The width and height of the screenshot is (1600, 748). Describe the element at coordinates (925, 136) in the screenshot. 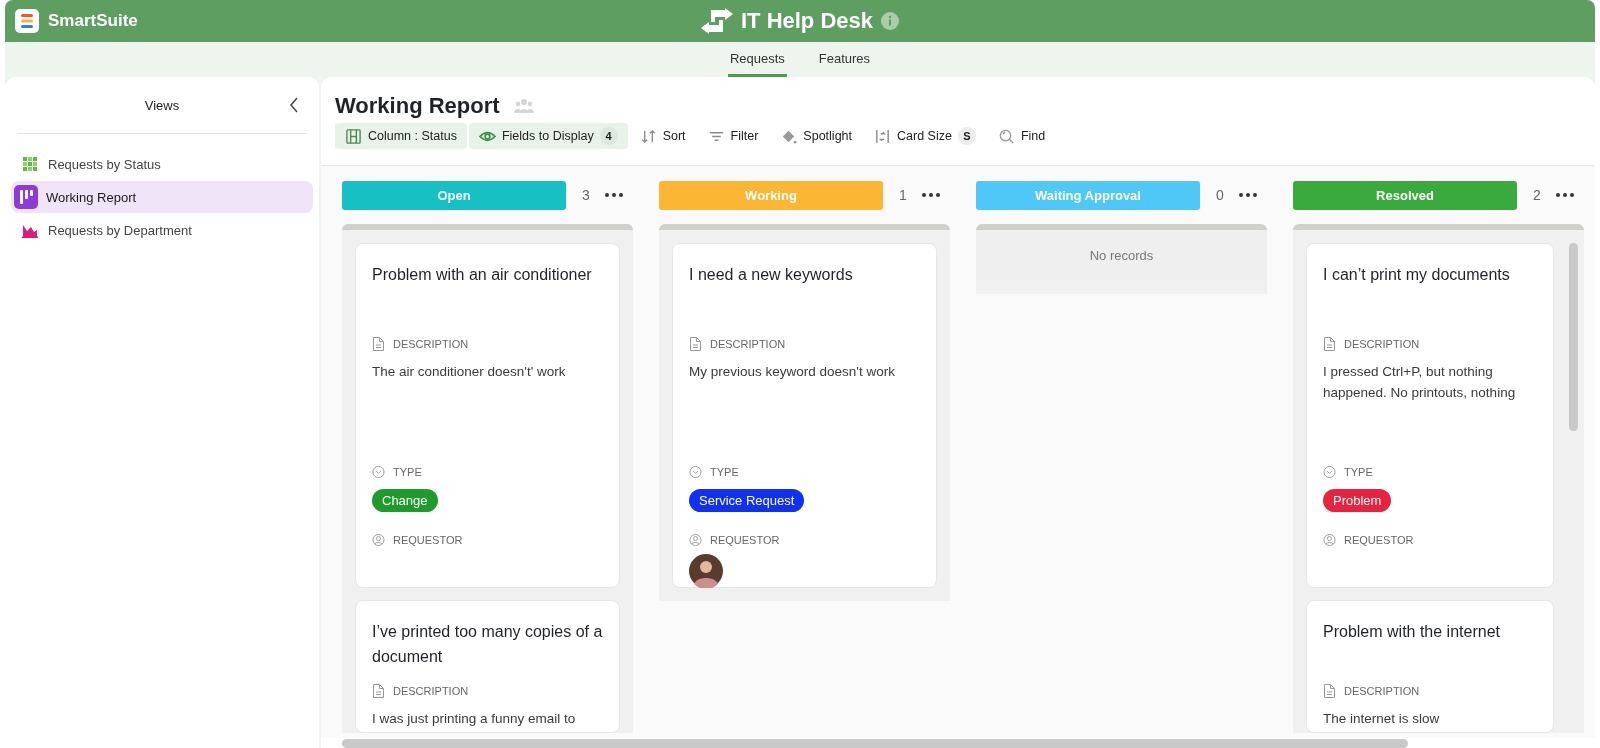

I see `toolbar-button: Card Size S` at that location.